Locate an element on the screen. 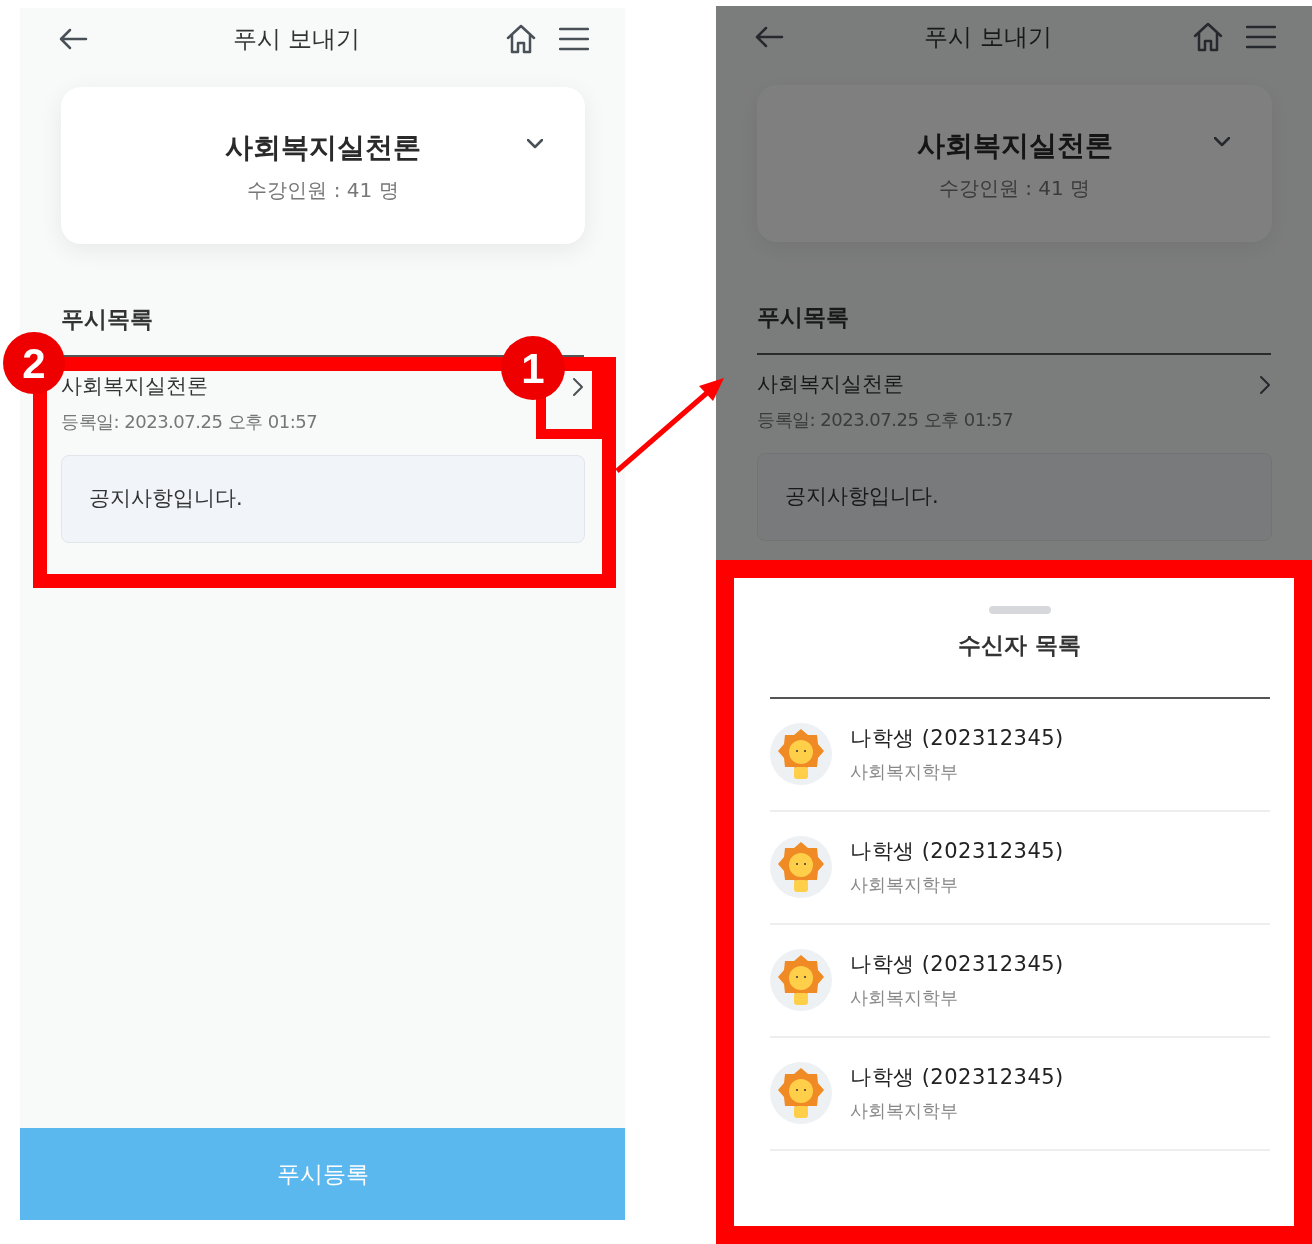 Image resolution: width=1312 pixels, height=1244 pixels. push-title: 사회복지실천론 is located at coordinates (831, 384).